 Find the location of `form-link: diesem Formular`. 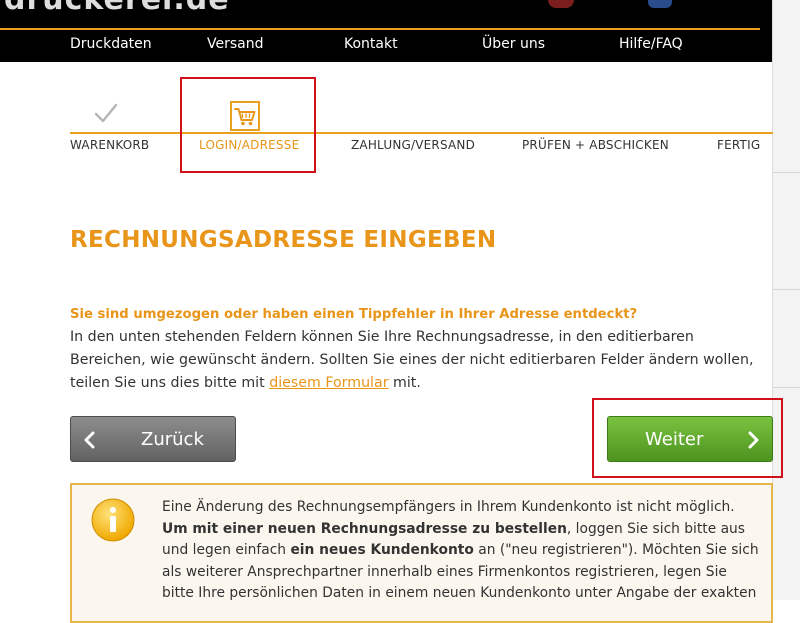

form-link: diesem Formular is located at coordinates (328, 383).